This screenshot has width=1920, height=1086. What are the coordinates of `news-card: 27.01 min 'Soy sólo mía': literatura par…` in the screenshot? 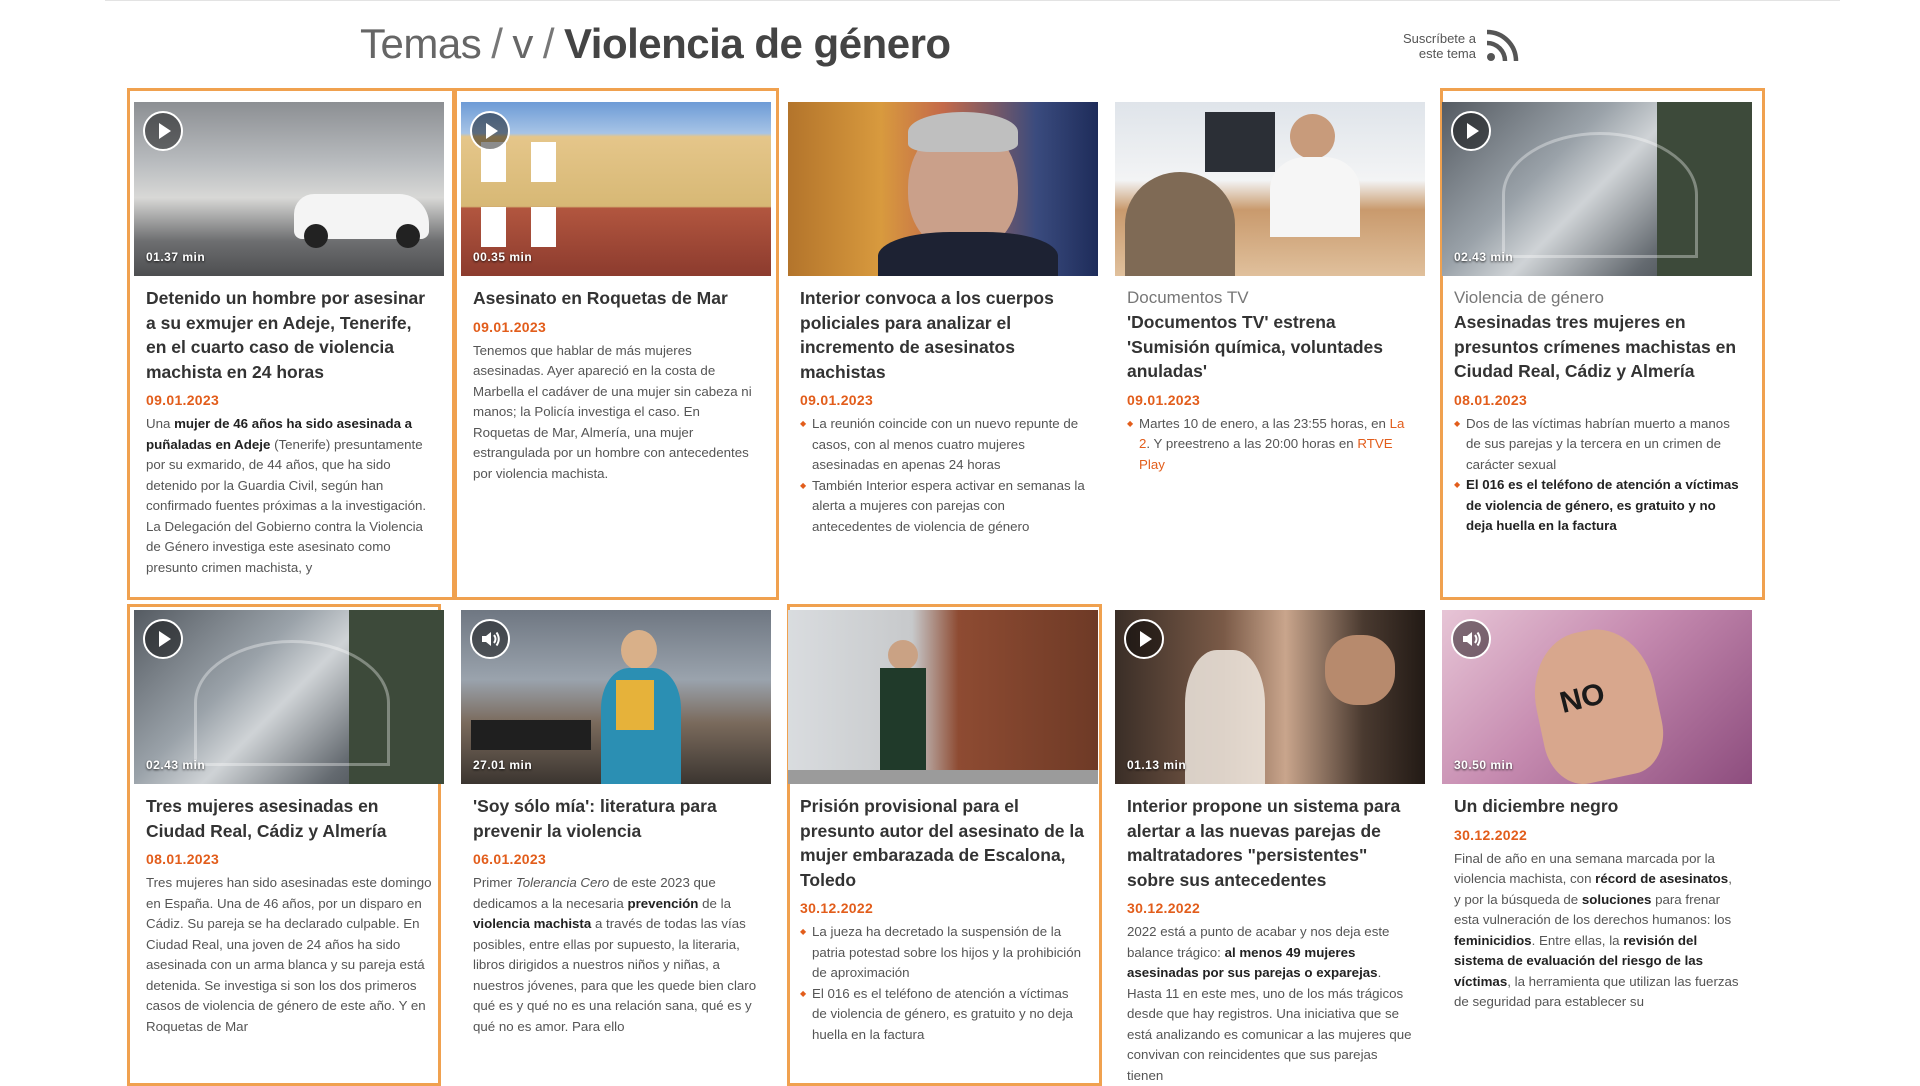 It's located at (616, 823).